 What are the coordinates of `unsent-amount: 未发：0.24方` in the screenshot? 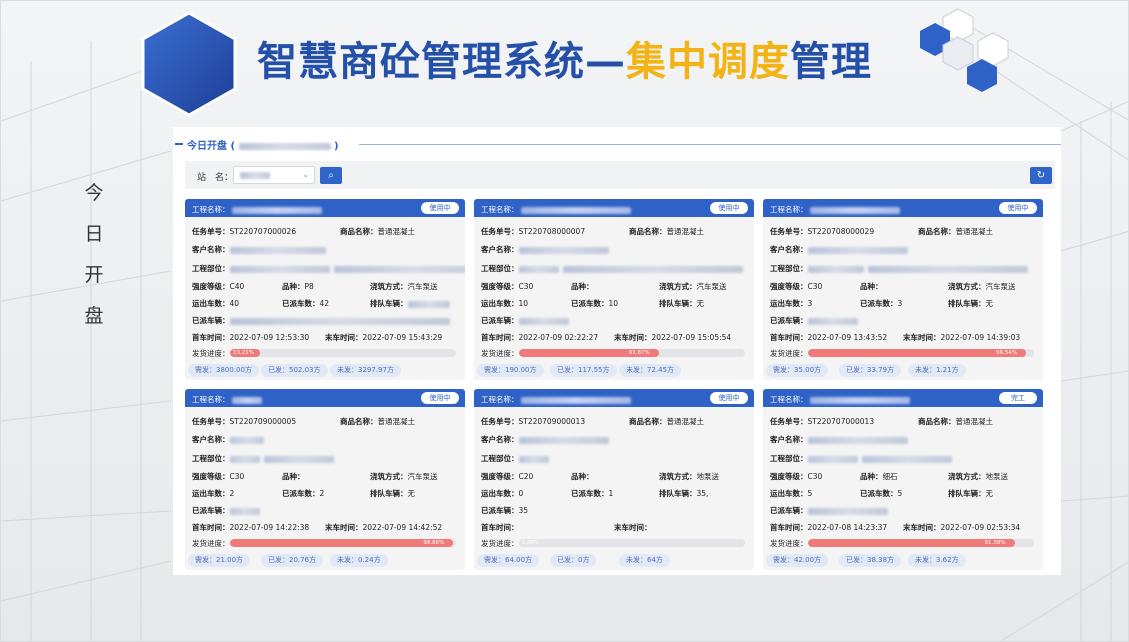 It's located at (359, 560).